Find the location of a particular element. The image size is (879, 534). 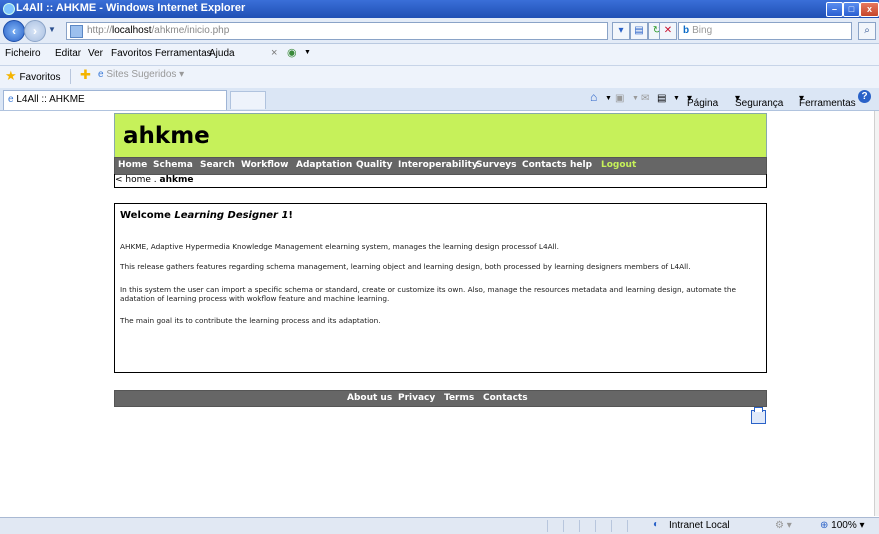

menu-editar: Editar is located at coordinates (68, 53).